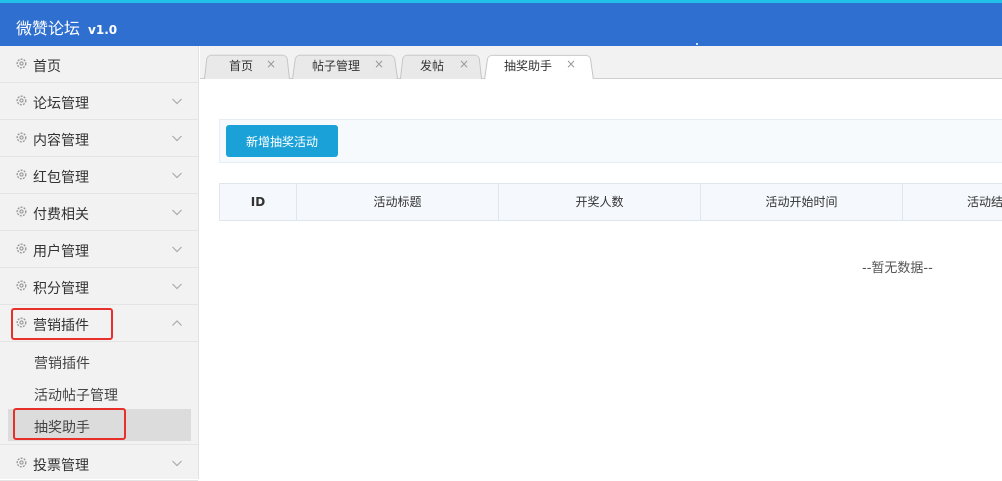  I want to click on sidebar-item-label: 投票管理, so click(61, 466).